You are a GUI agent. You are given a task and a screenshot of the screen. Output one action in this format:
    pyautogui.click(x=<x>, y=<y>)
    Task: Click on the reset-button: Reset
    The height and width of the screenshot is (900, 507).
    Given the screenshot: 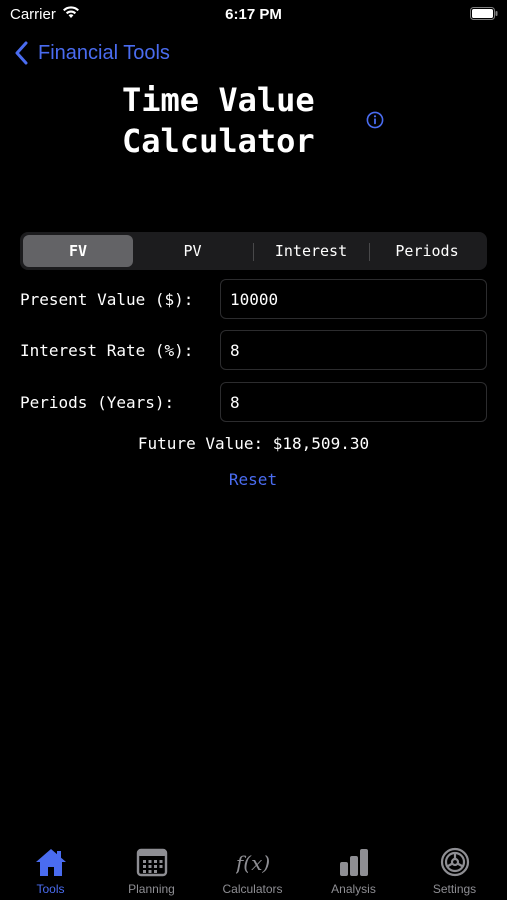 What is the action you would take?
    pyautogui.click(x=253, y=479)
    